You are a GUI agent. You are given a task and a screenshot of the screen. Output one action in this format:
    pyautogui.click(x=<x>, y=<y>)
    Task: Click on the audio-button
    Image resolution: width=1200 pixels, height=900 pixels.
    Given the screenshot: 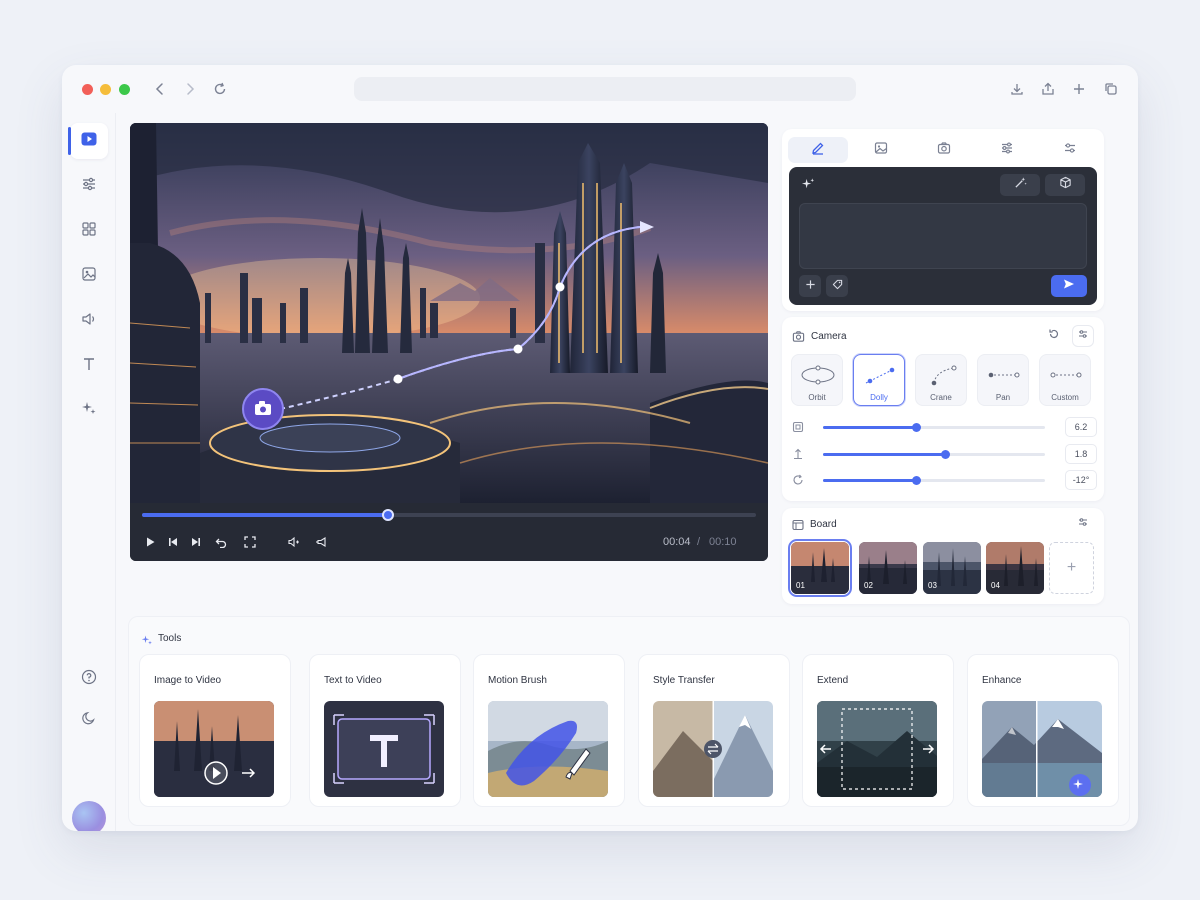 What is the action you would take?
    pyautogui.click(x=321, y=542)
    